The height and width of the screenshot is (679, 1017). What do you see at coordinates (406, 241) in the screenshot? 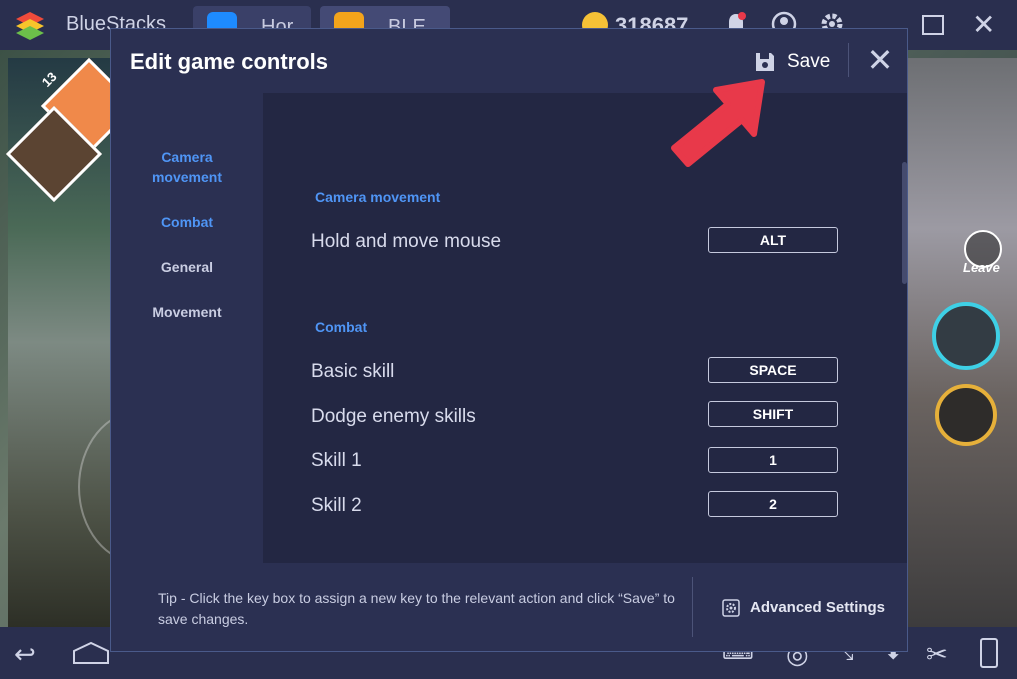
I see `action-label: Hold and move mouse` at bounding box center [406, 241].